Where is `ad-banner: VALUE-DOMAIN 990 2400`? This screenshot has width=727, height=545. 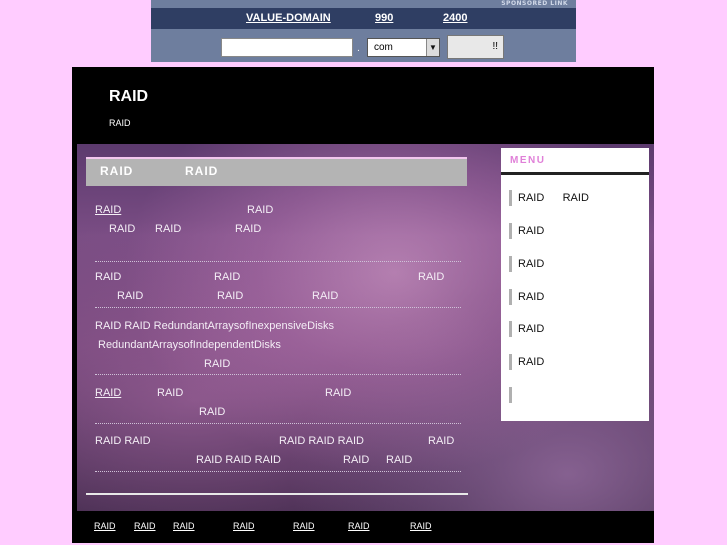 ad-banner: VALUE-DOMAIN 990 2400 is located at coordinates (363, 18).